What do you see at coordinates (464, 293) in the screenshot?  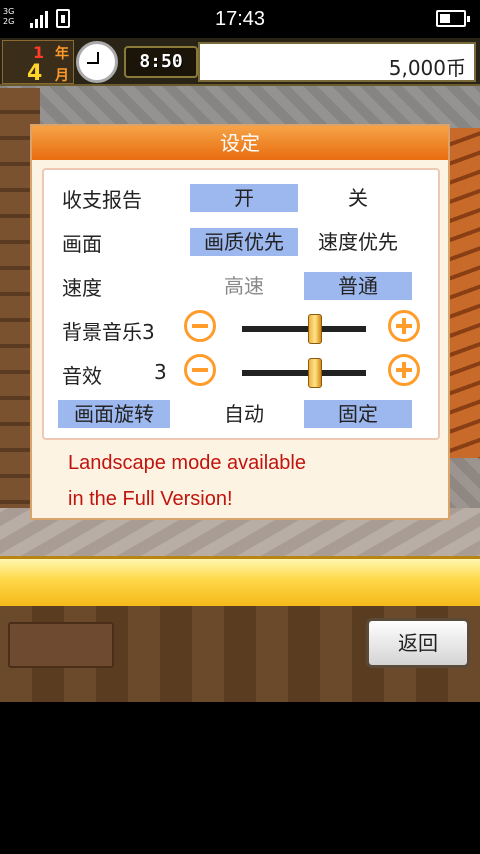 I see `city-buildings-right` at bounding box center [464, 293].